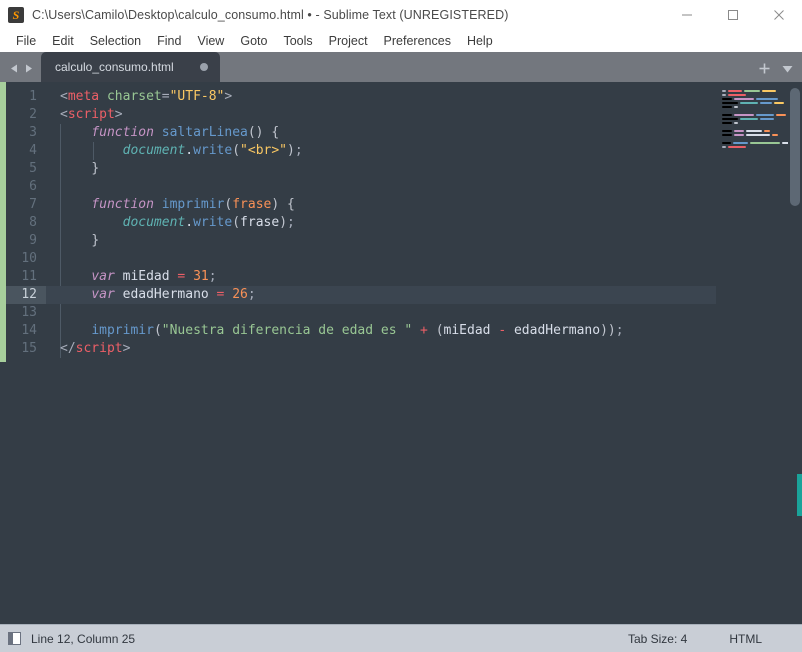 This screenshot has height=652, width=802. What do you see at coordinates (381, 277) in the screenshot?
I see `code-line: var miEdad = 31;` at bounding box center [381, 277].